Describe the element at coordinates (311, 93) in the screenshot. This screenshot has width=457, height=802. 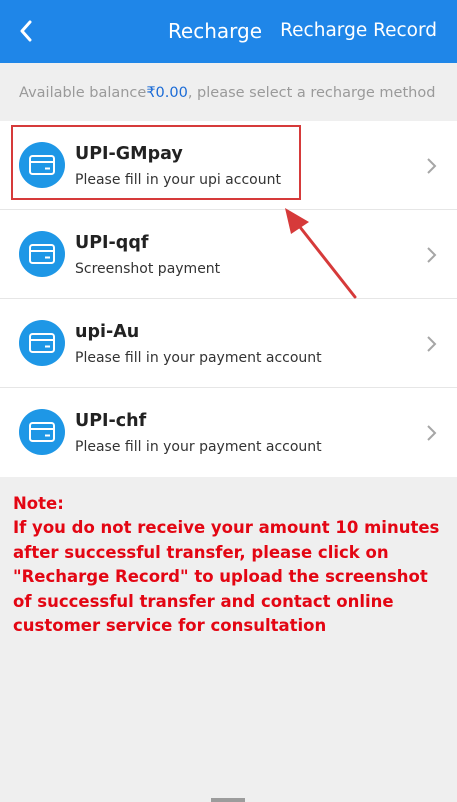
I see `balance-suffix: , please select a recharge method` at that location.